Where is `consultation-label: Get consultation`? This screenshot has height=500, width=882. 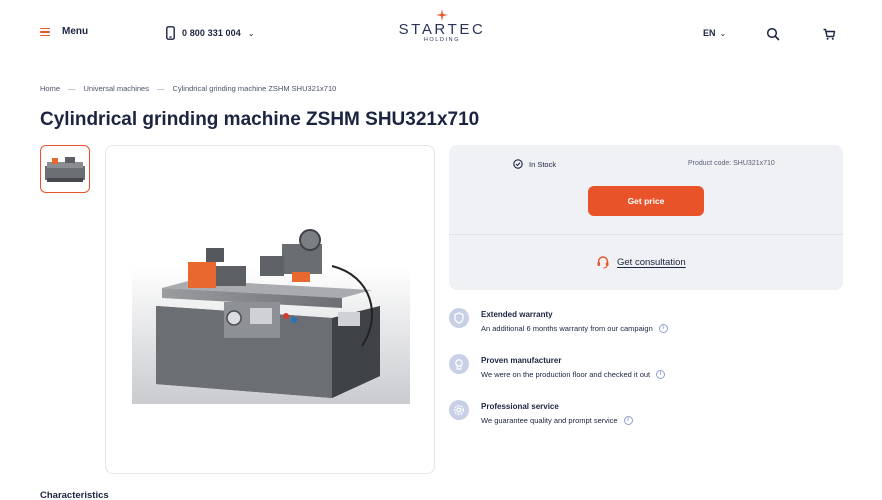 consultation-label: Get consultation is located at coordinates (651, 262).